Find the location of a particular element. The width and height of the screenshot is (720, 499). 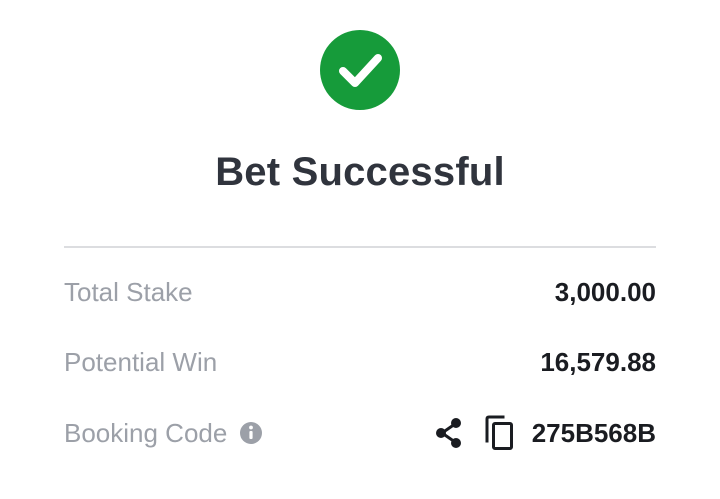

info-icon is located at coordinates (251, 433).